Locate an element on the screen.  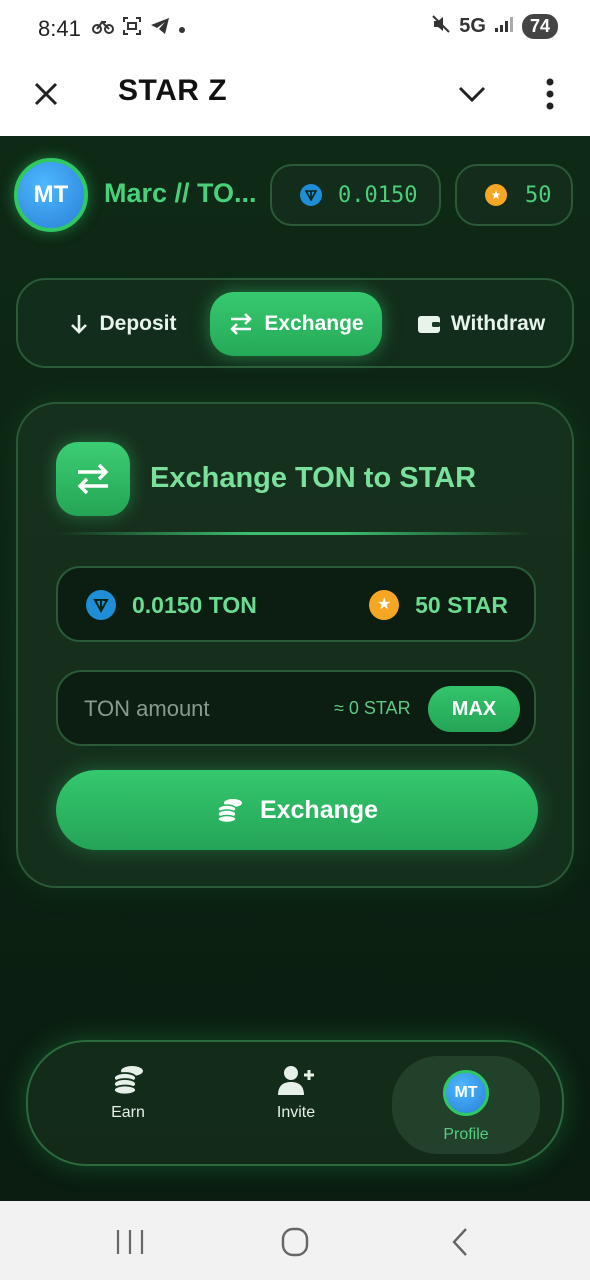
more-vertical-icon is located at coordinates (550, 94).